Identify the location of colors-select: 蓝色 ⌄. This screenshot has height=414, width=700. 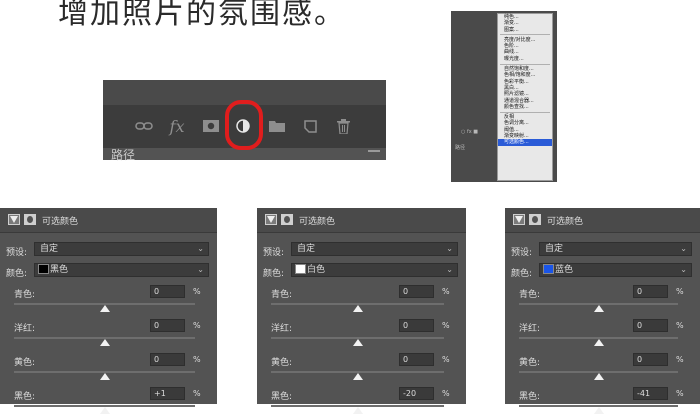
(615, 270).